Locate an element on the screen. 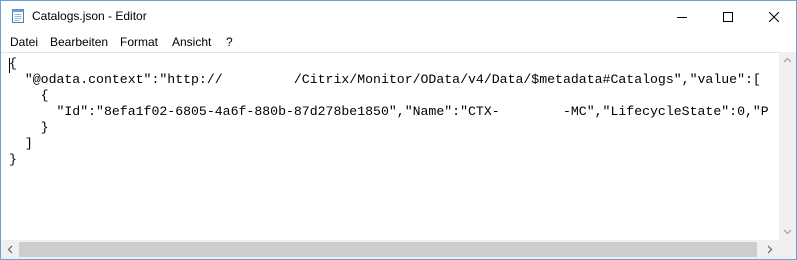 The width and height of the screenshot is (797, 260). horizontal-scroll-thumb is located at coordinates (388, 249).